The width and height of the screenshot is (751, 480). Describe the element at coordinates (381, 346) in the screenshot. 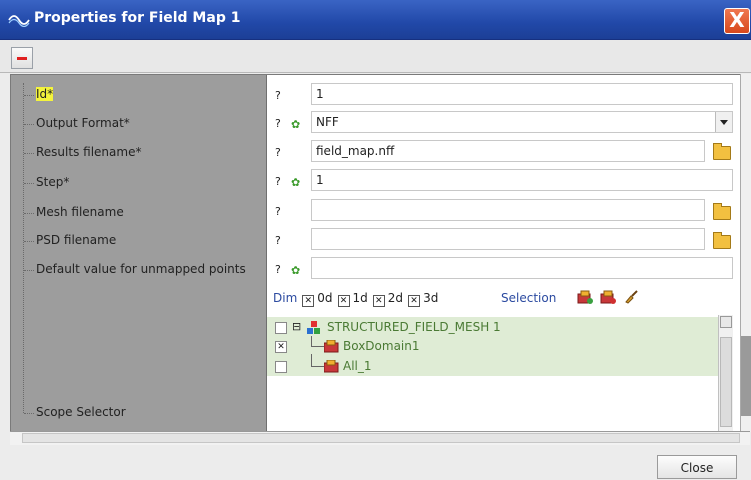

I see `tree-node-label: BoxDomain1` at that location.